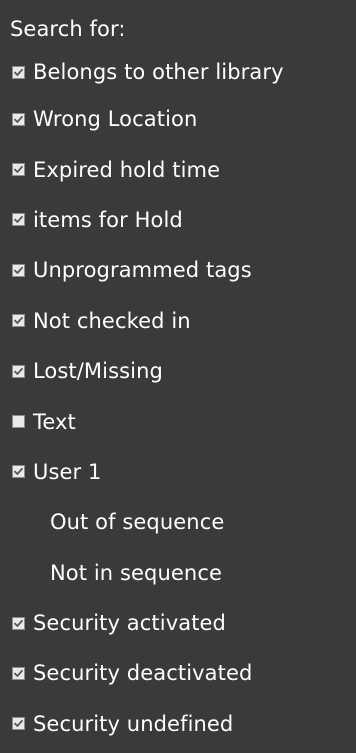  I want to click on search-option-label: items for Hold, so click(108, 219).